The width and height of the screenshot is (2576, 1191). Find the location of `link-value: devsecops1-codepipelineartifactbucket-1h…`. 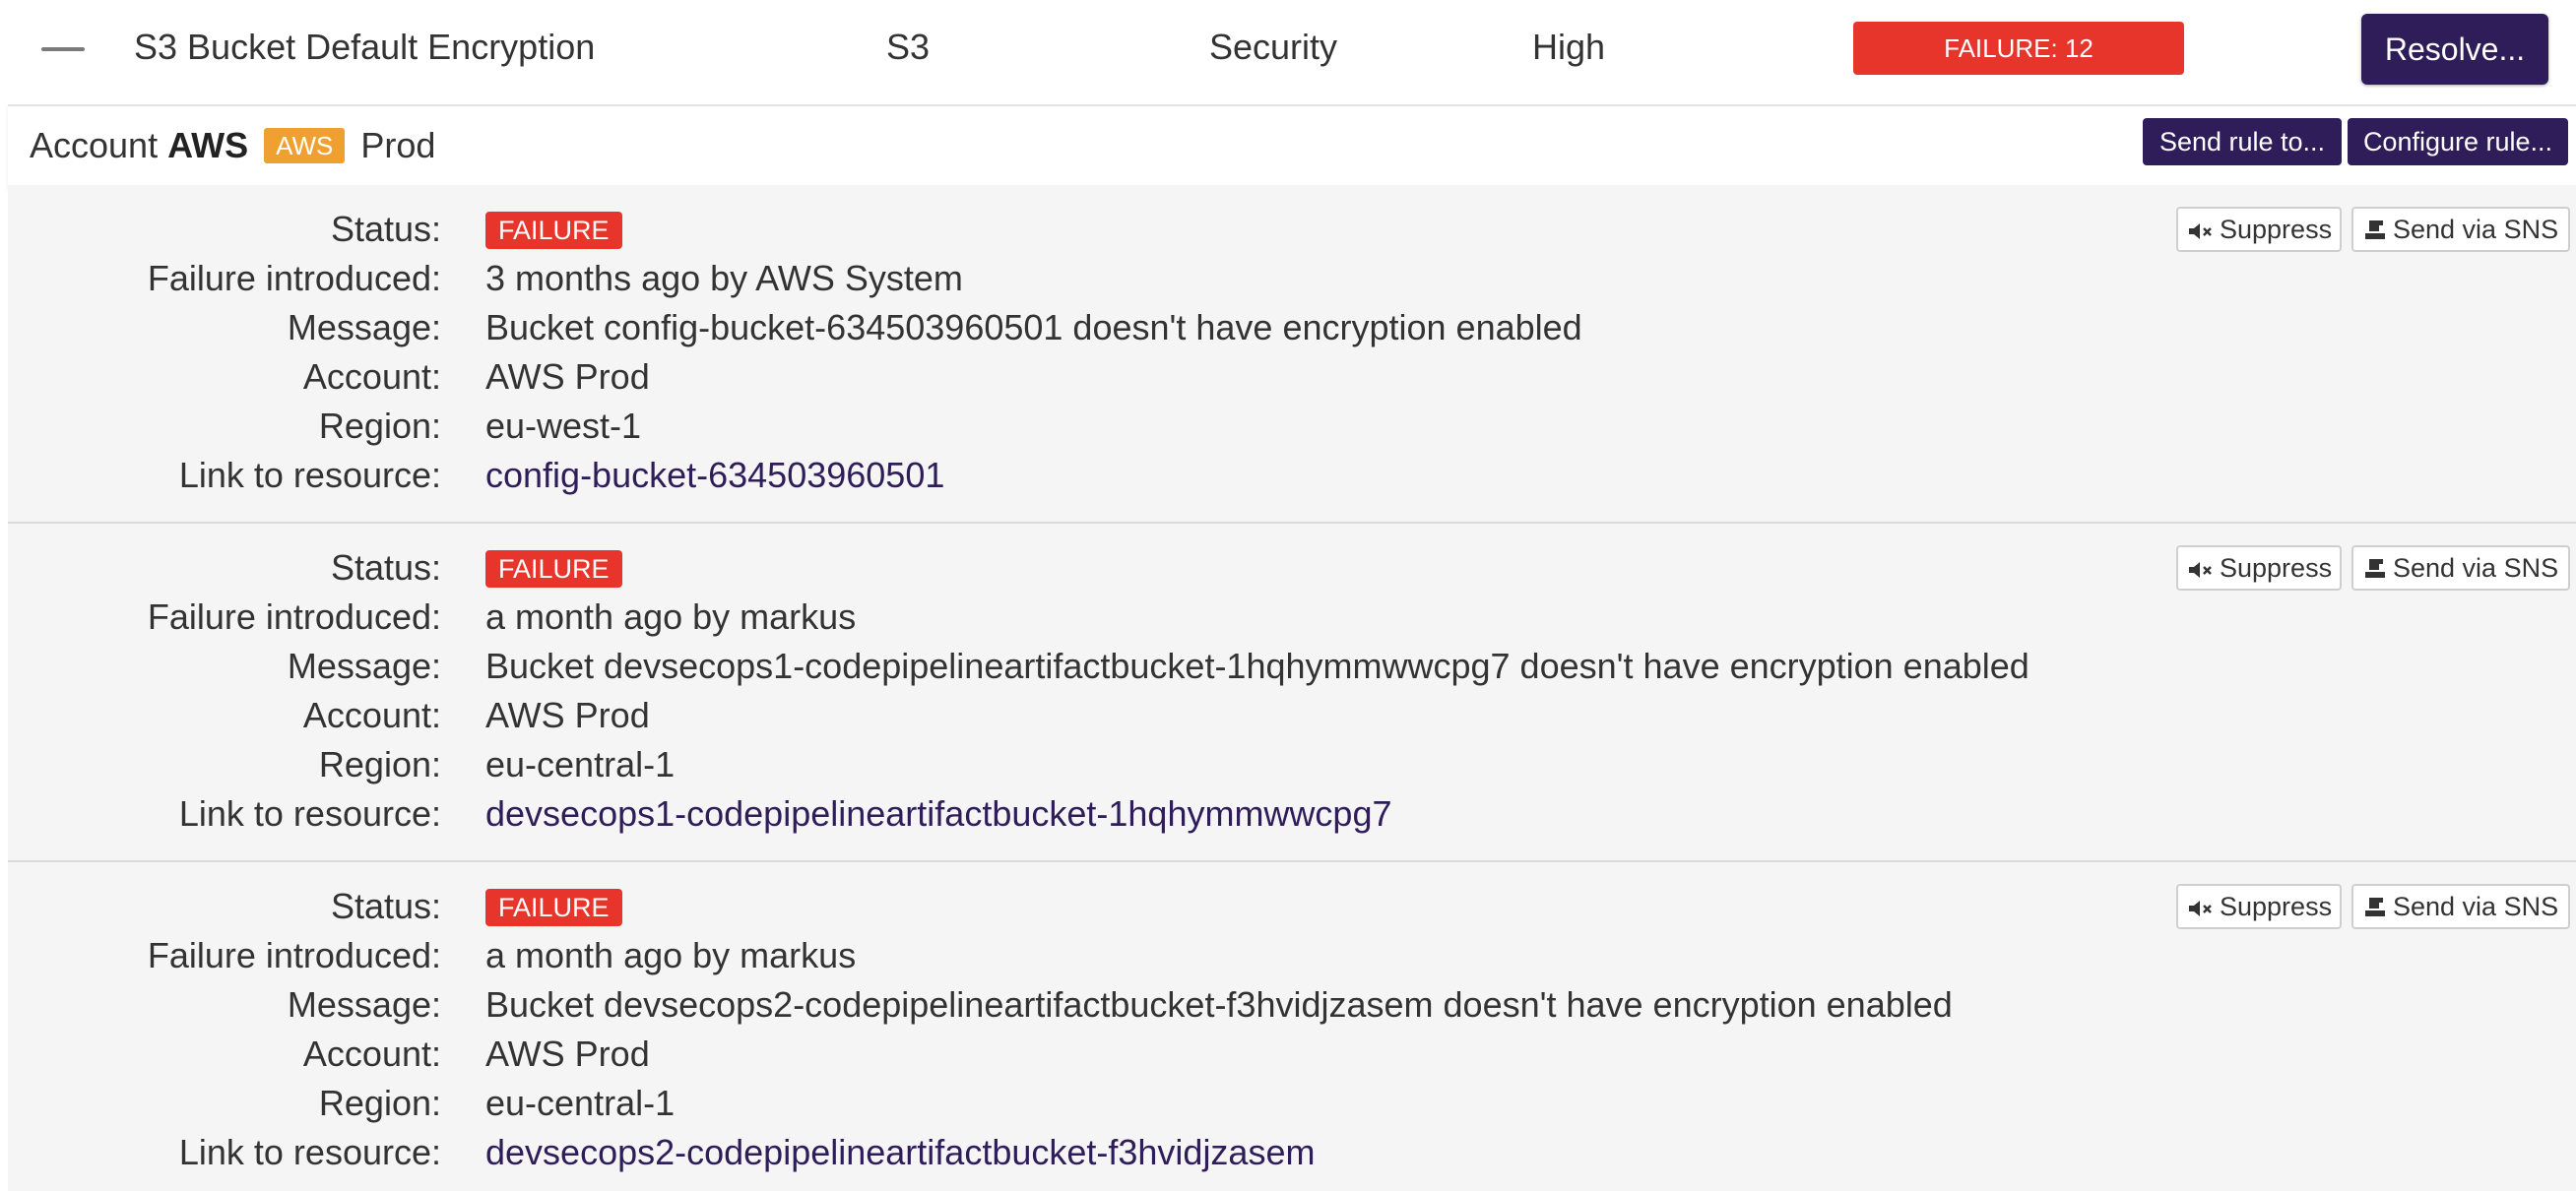

link-value: devsecops1-codepipelineartifactbucket-1h… is located at coordinates (938, 814).